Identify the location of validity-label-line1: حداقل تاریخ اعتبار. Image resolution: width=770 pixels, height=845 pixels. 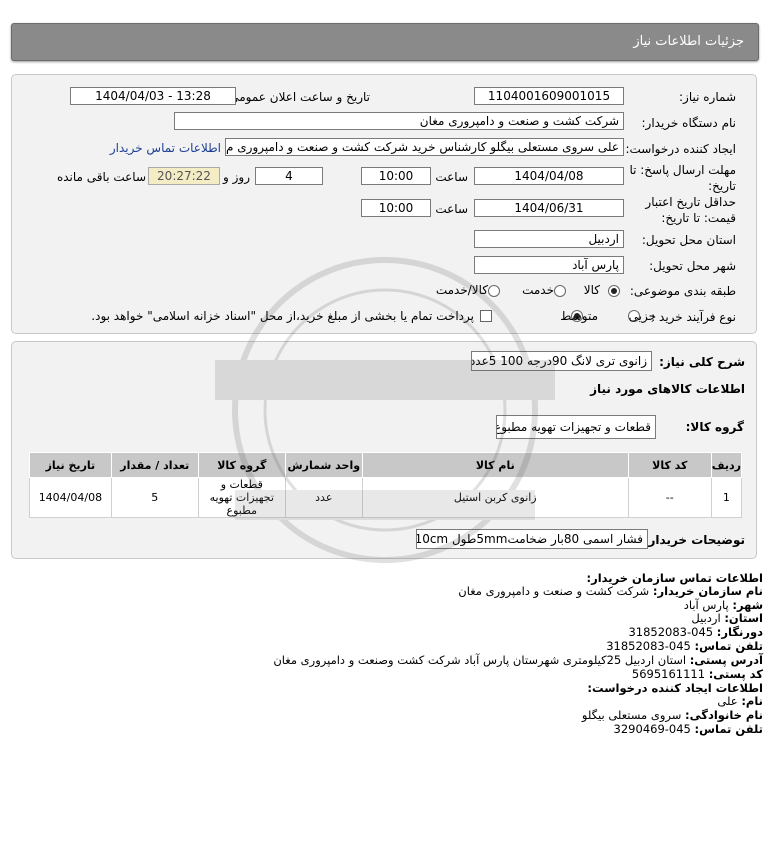
(690, 202).